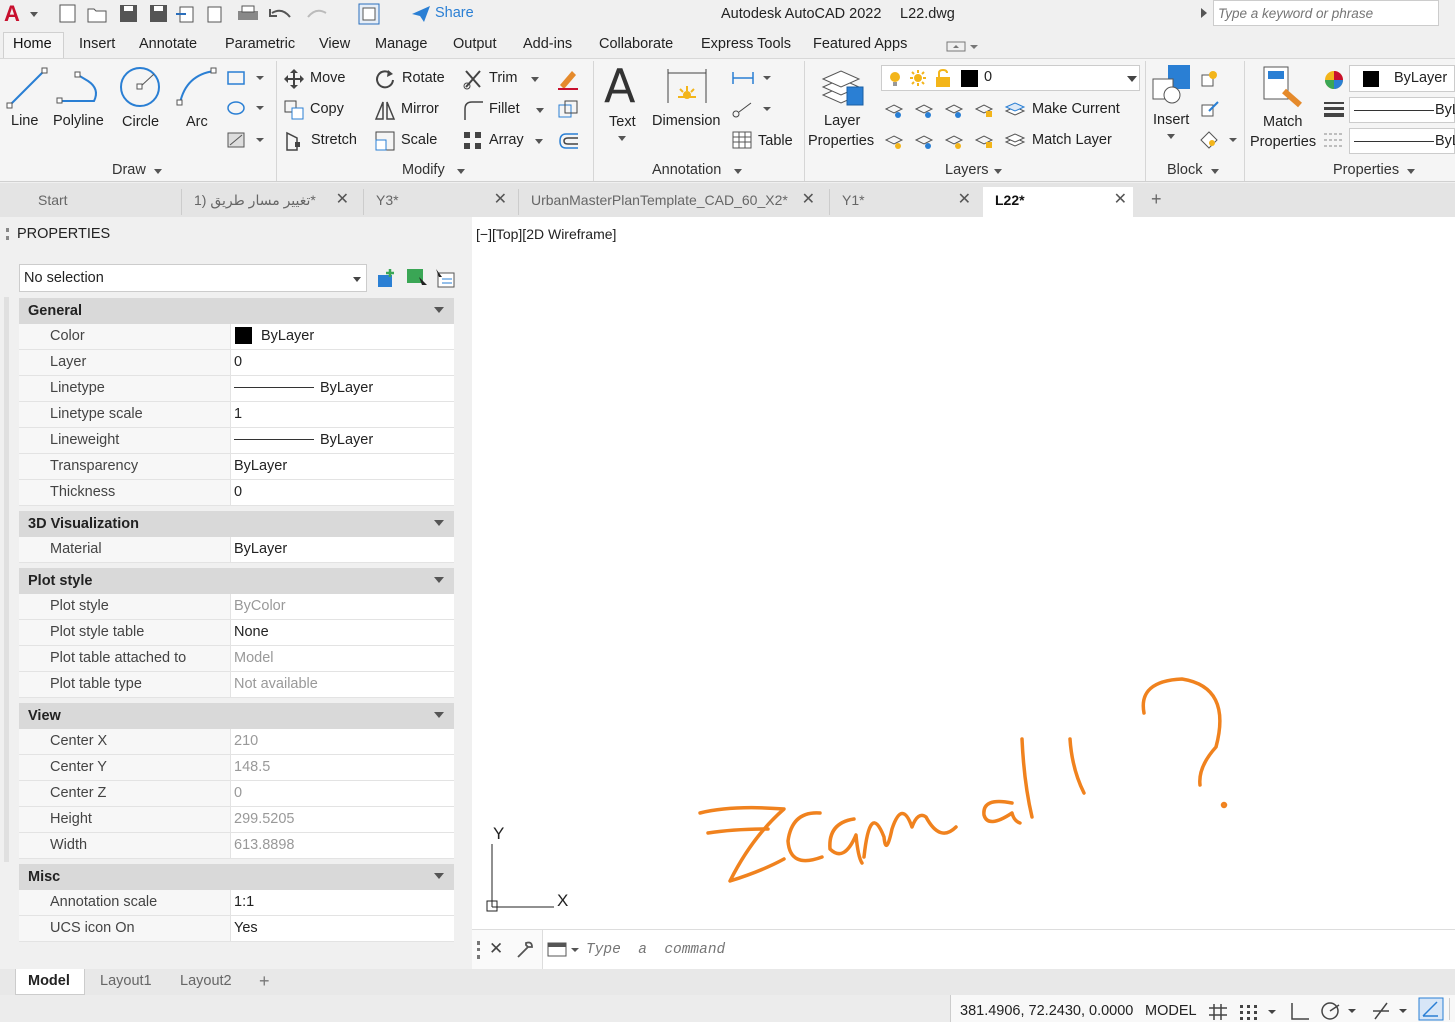 The width and height of the screenshot is (1455, 1022). What do you see at coordinates (185, 14) in the screenshot?
I see `import-icon` at bounding box center [185, 14].